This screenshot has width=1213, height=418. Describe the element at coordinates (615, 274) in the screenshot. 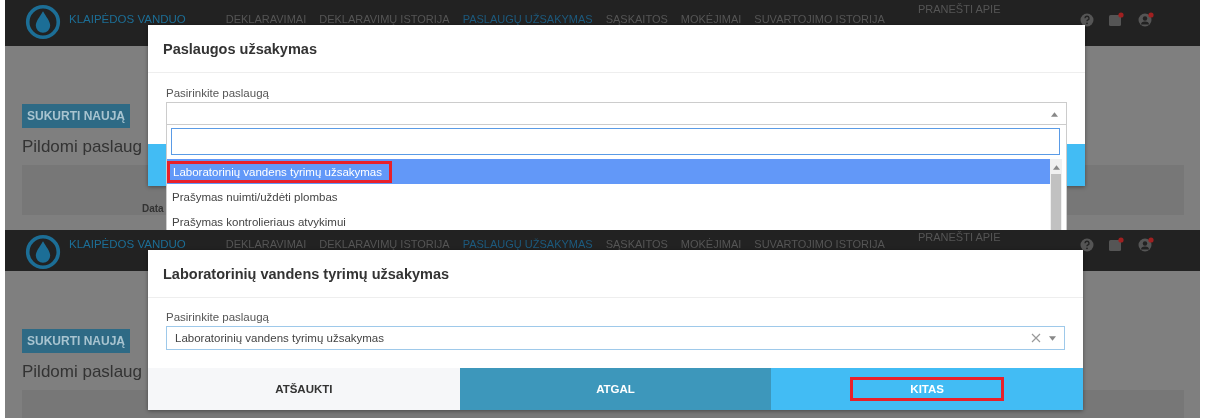

I see `dialog-title: Laboratorinių vandens tyrimų užsakymas` at that location.